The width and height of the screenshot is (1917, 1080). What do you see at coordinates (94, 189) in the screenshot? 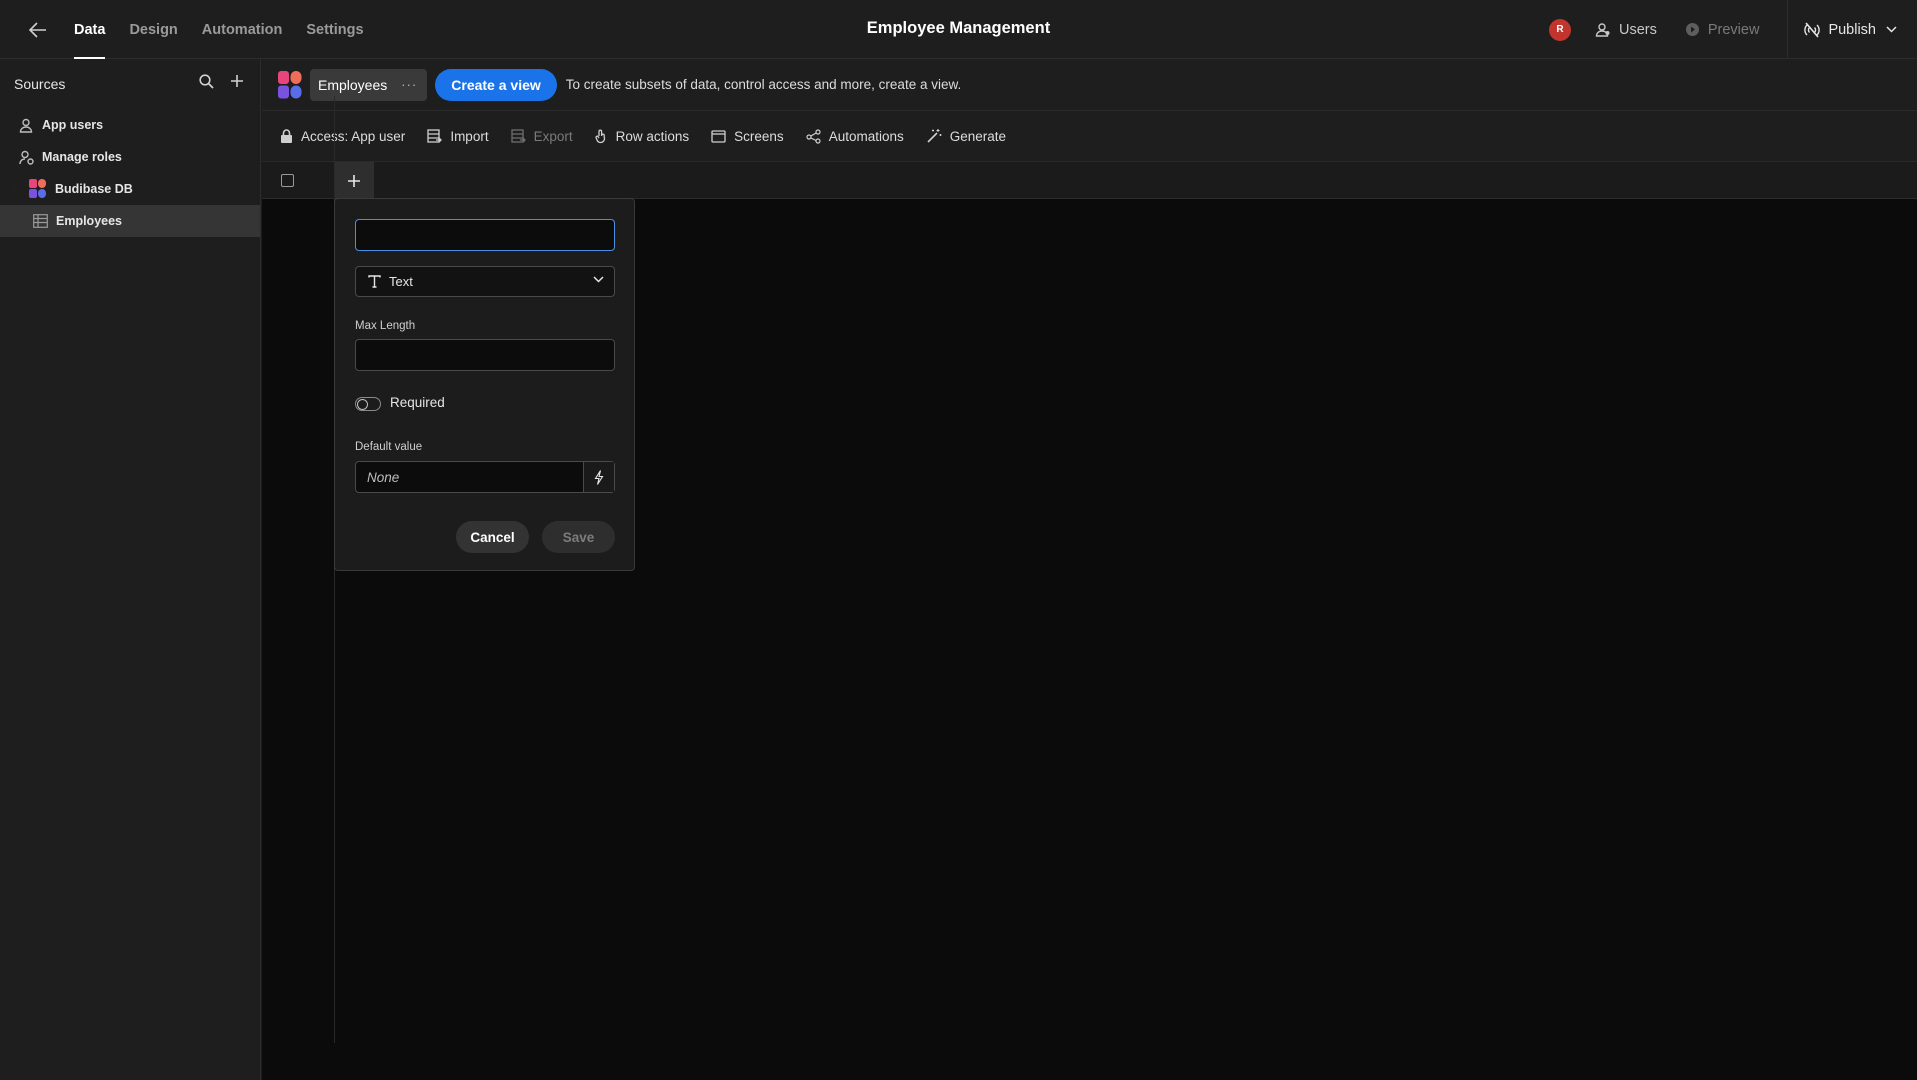
I see `sidebar-item-label: Budibase DB` at bounding box center [94, 189].